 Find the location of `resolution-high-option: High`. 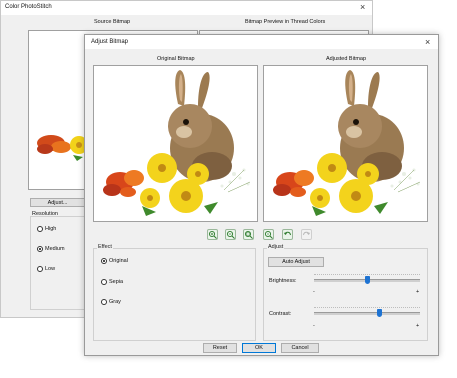

resolution-high-option: High is located at coordinates (57, 229).